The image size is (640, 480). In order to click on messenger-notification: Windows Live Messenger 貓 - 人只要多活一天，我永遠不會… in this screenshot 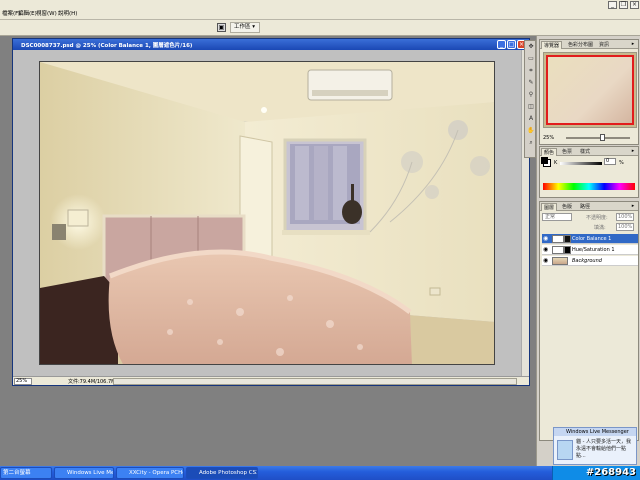, I will do `click(595, 446)`.